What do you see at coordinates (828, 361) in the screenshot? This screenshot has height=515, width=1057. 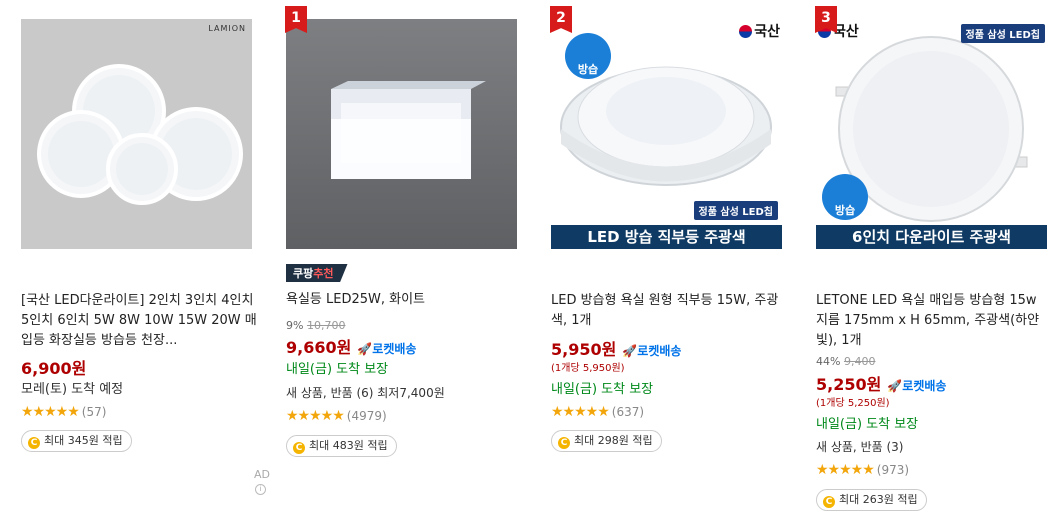 I see `discount-rate: 44%` at bounding box center [828, 361].